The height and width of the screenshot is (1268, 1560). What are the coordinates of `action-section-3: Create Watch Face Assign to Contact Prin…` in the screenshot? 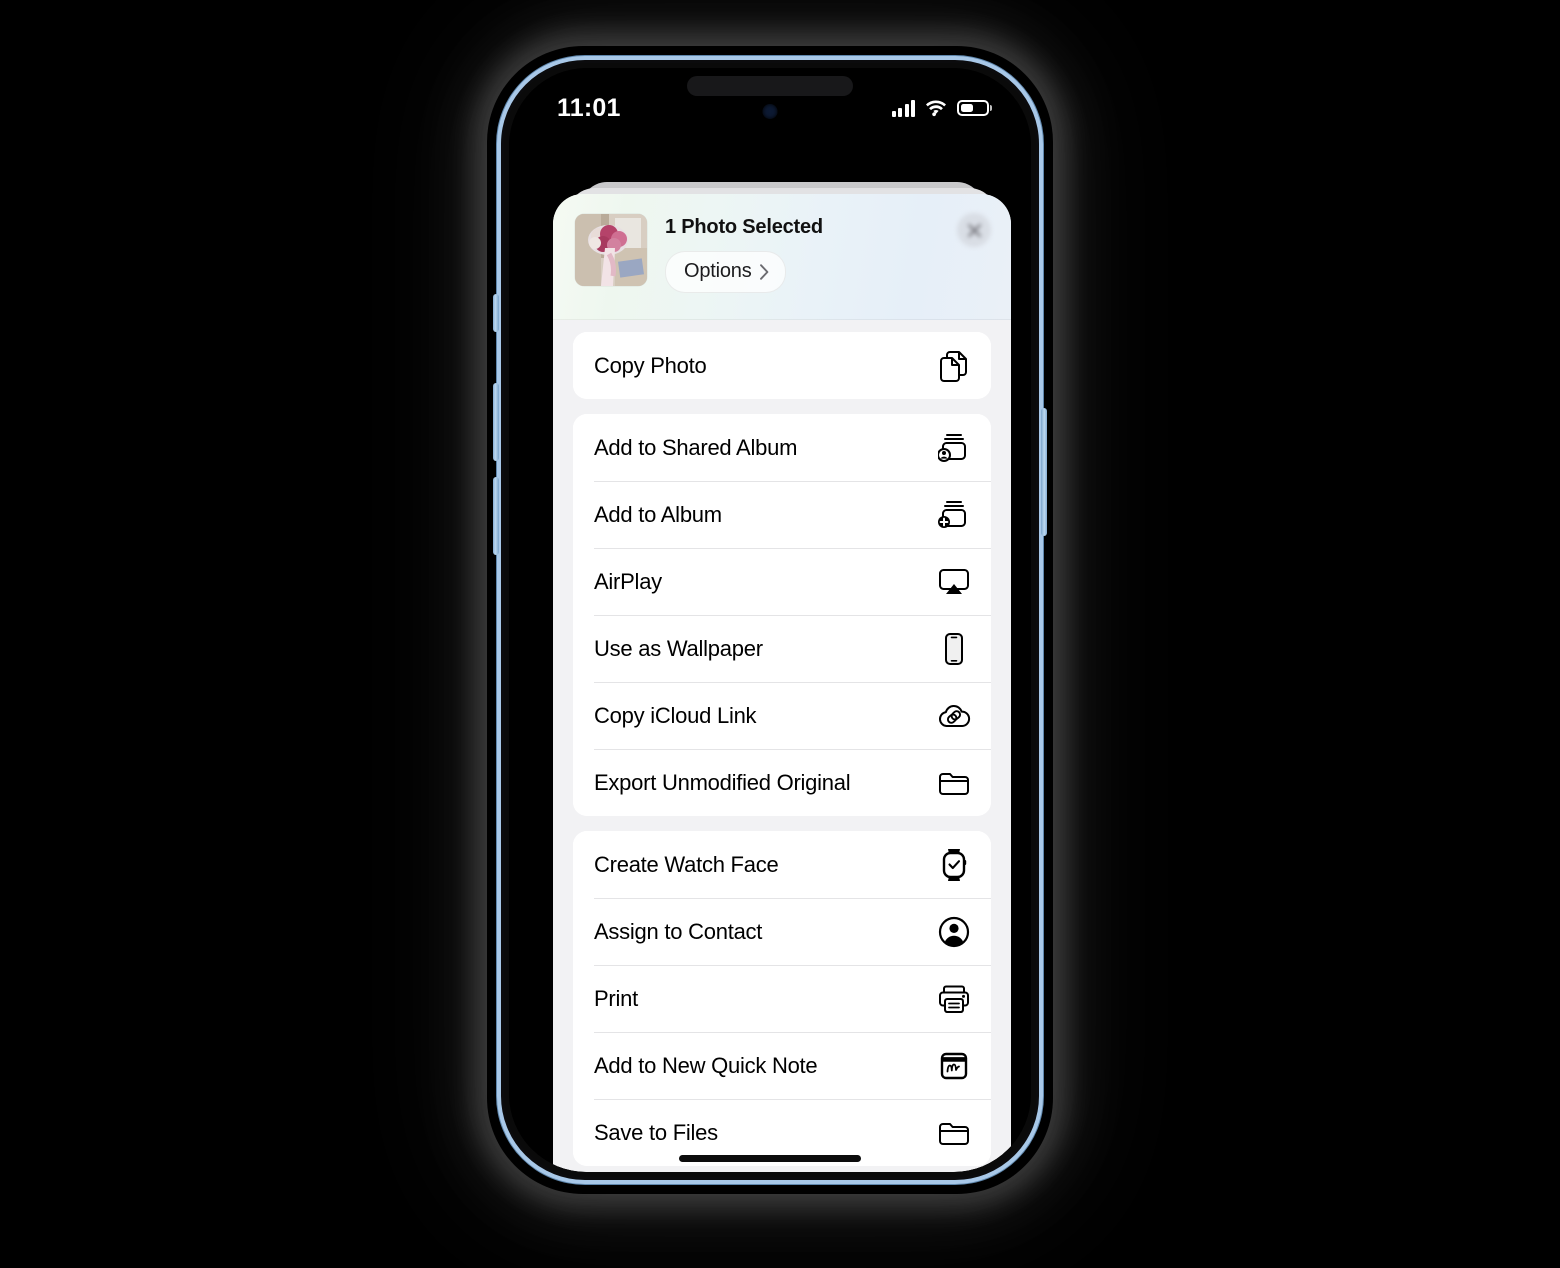 It's located at (782, 998).